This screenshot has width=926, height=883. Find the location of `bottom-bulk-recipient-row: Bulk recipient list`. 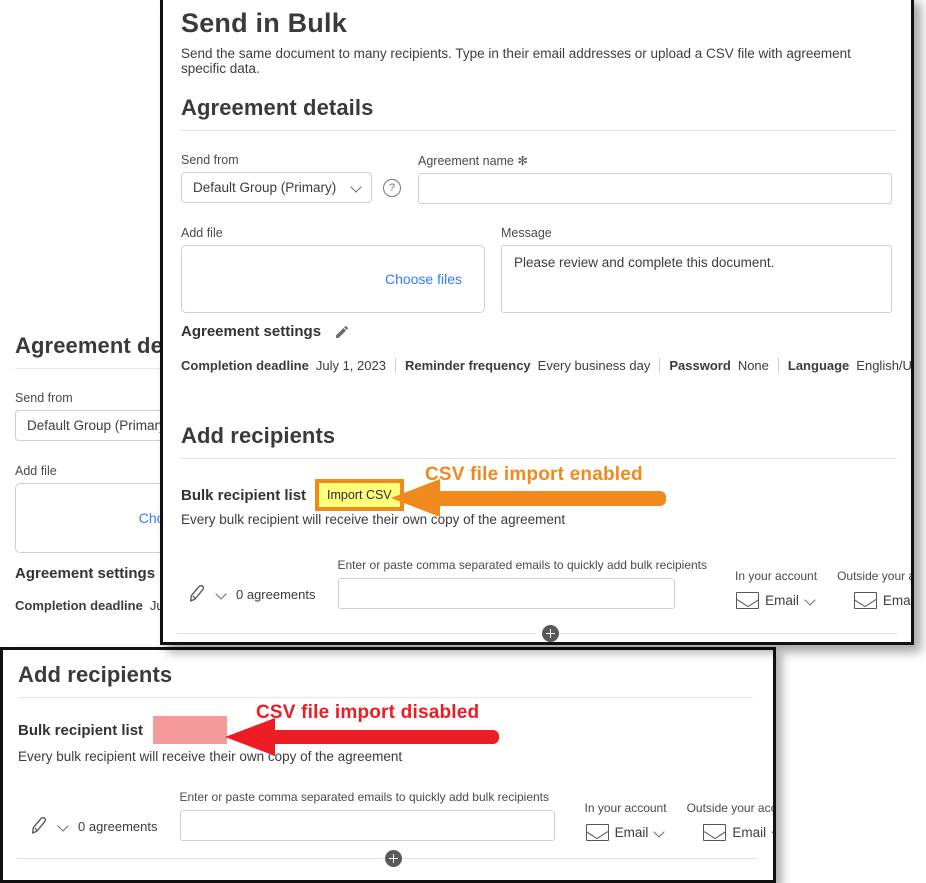

bottom-bulk-recipient-row: Bulk recipient list is located at coordinates (123, 730).